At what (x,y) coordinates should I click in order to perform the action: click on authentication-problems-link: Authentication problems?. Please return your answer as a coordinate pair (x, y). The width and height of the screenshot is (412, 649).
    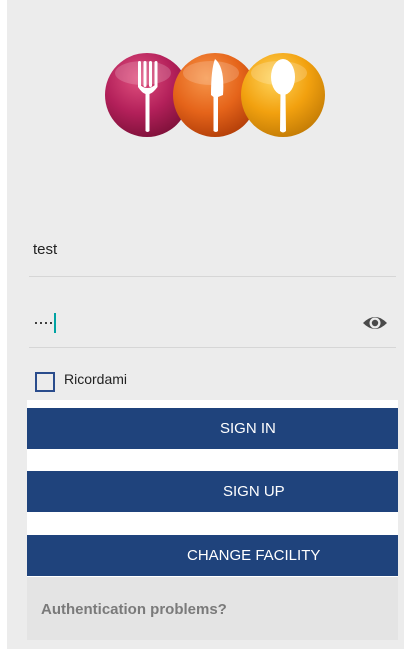
    Looking at the image, I should click on (212, 608).